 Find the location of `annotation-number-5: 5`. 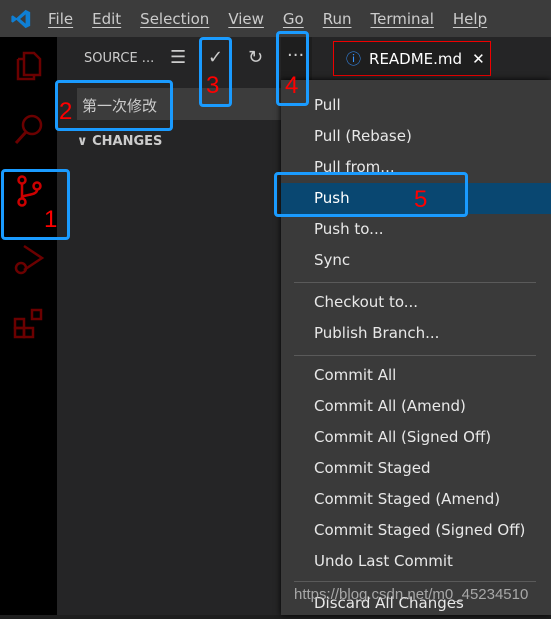

annotation-number-5: 5 is located at coordinates (421, 199).